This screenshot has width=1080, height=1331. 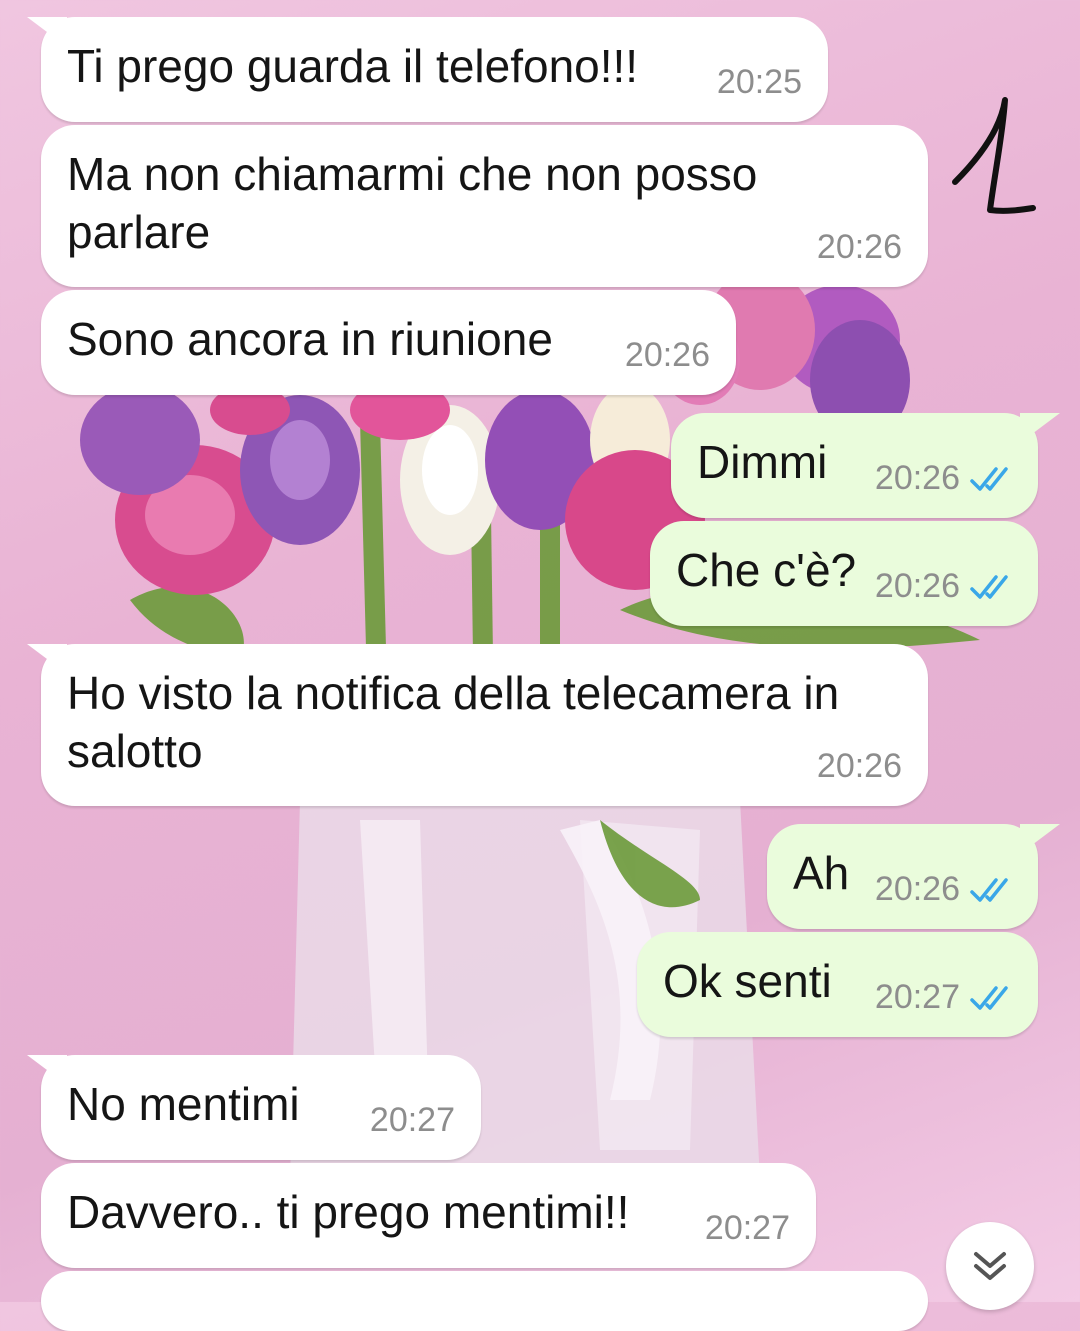 What do you see at coordinates (766, 570) in the screenshot?
I see `message-text: Che c'è?` at bounding box center [766, 570].